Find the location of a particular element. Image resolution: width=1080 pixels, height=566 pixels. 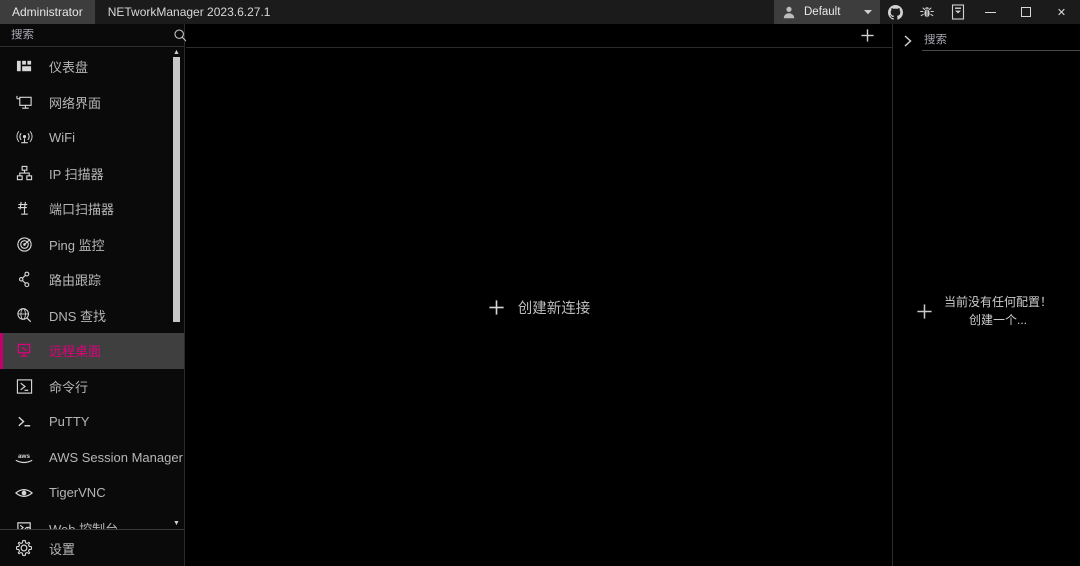

network-interface-icon is located at coordinates (24, 102).